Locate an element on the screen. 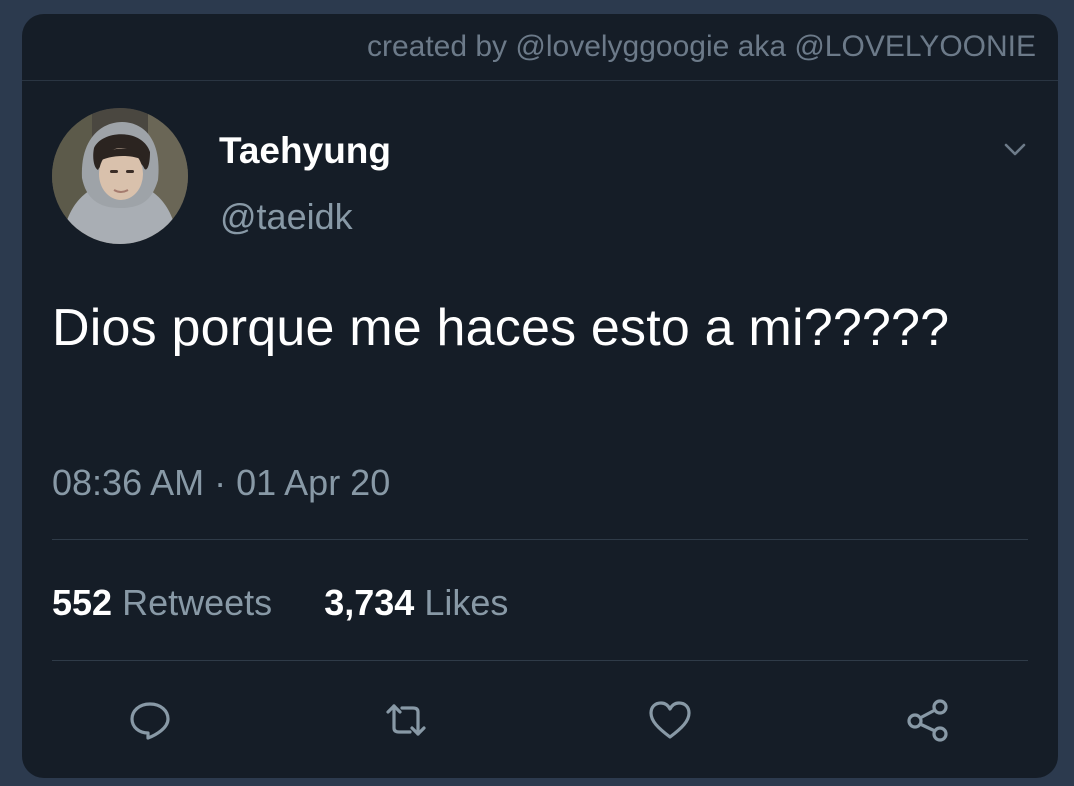 This screenshot has height=786, width=1074. likes-label: Likes is located at coordinates (466, 602).